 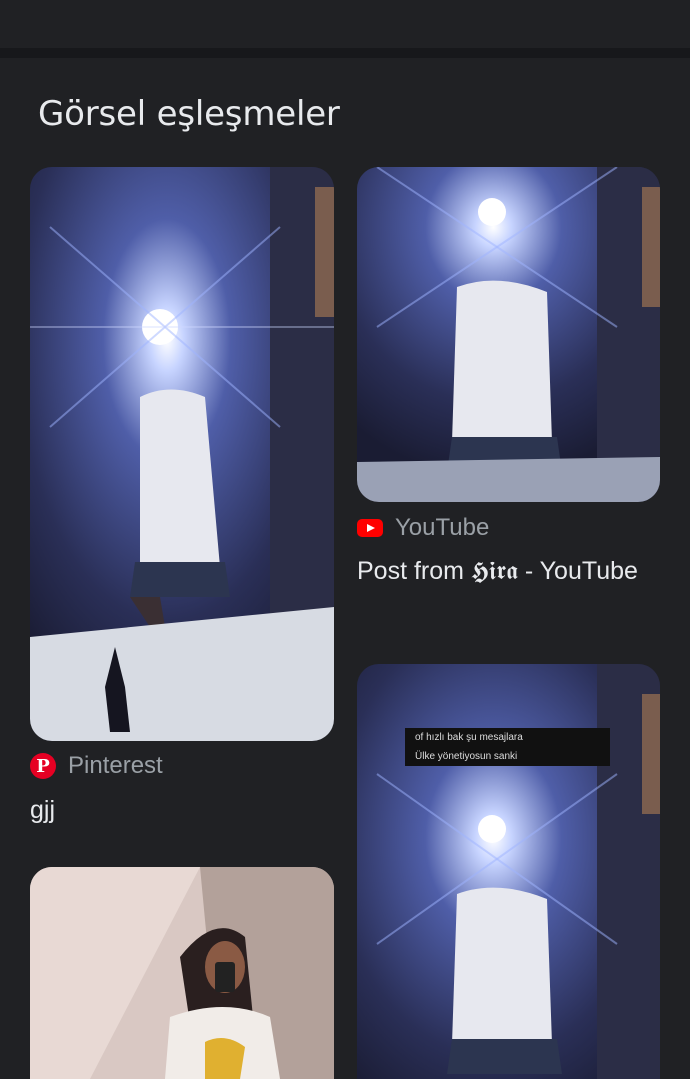 I want to click on section-divider, so click(x=345, y=53).